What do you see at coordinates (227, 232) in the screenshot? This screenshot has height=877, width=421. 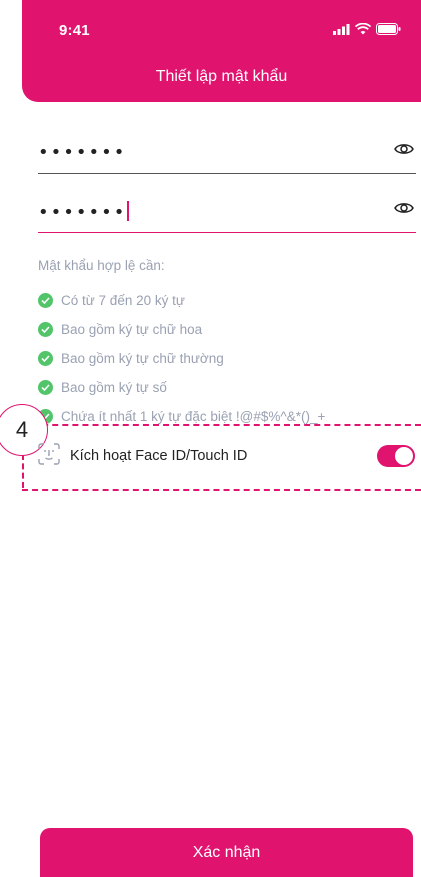 I see `confirm-password-underline` at bounding box center [227, 232].